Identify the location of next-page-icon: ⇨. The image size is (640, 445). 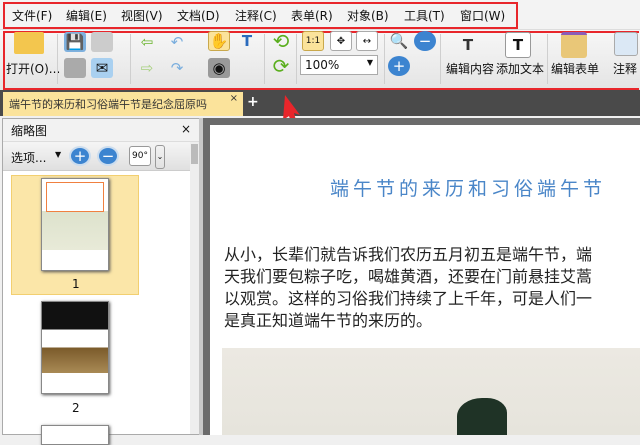
(147, 68).